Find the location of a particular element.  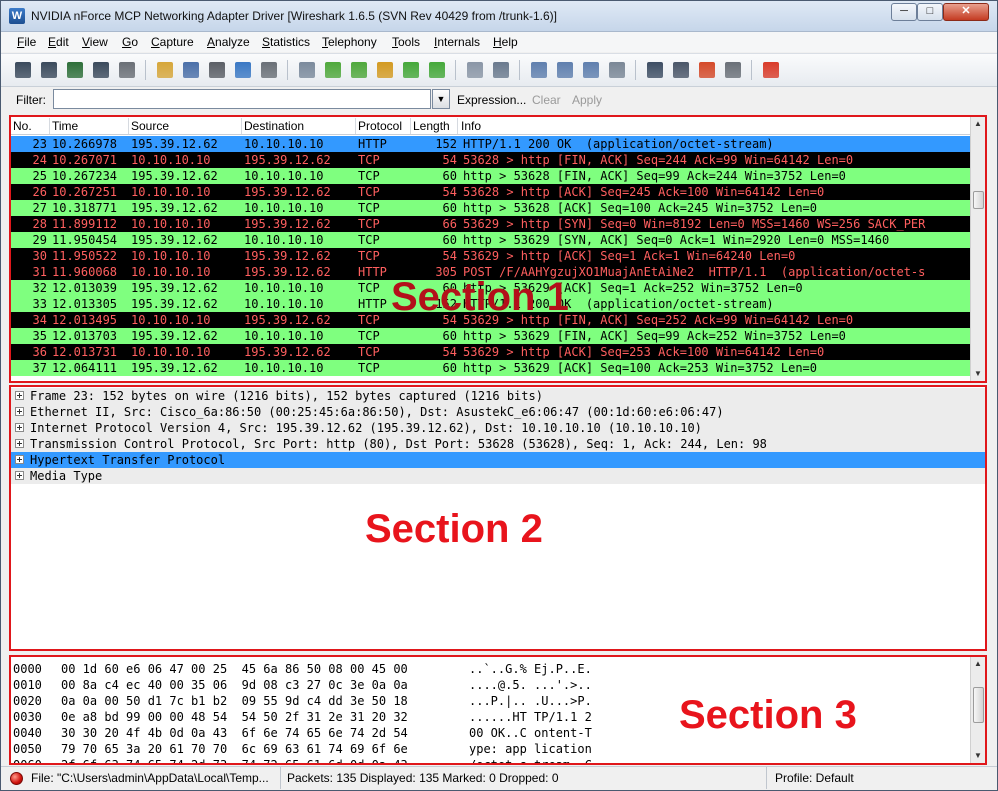

zoom-in-icon is located at coordinates (539, 70).